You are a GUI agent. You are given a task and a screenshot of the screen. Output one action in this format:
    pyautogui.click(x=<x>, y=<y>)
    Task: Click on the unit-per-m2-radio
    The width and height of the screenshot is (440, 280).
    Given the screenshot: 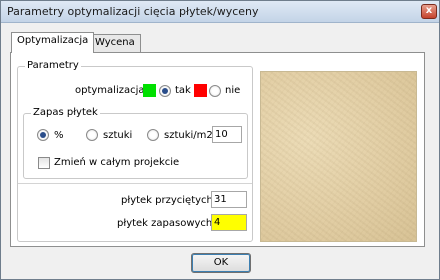 What is the action you would take?
    pyautogui.click(x=153, y=135)
    